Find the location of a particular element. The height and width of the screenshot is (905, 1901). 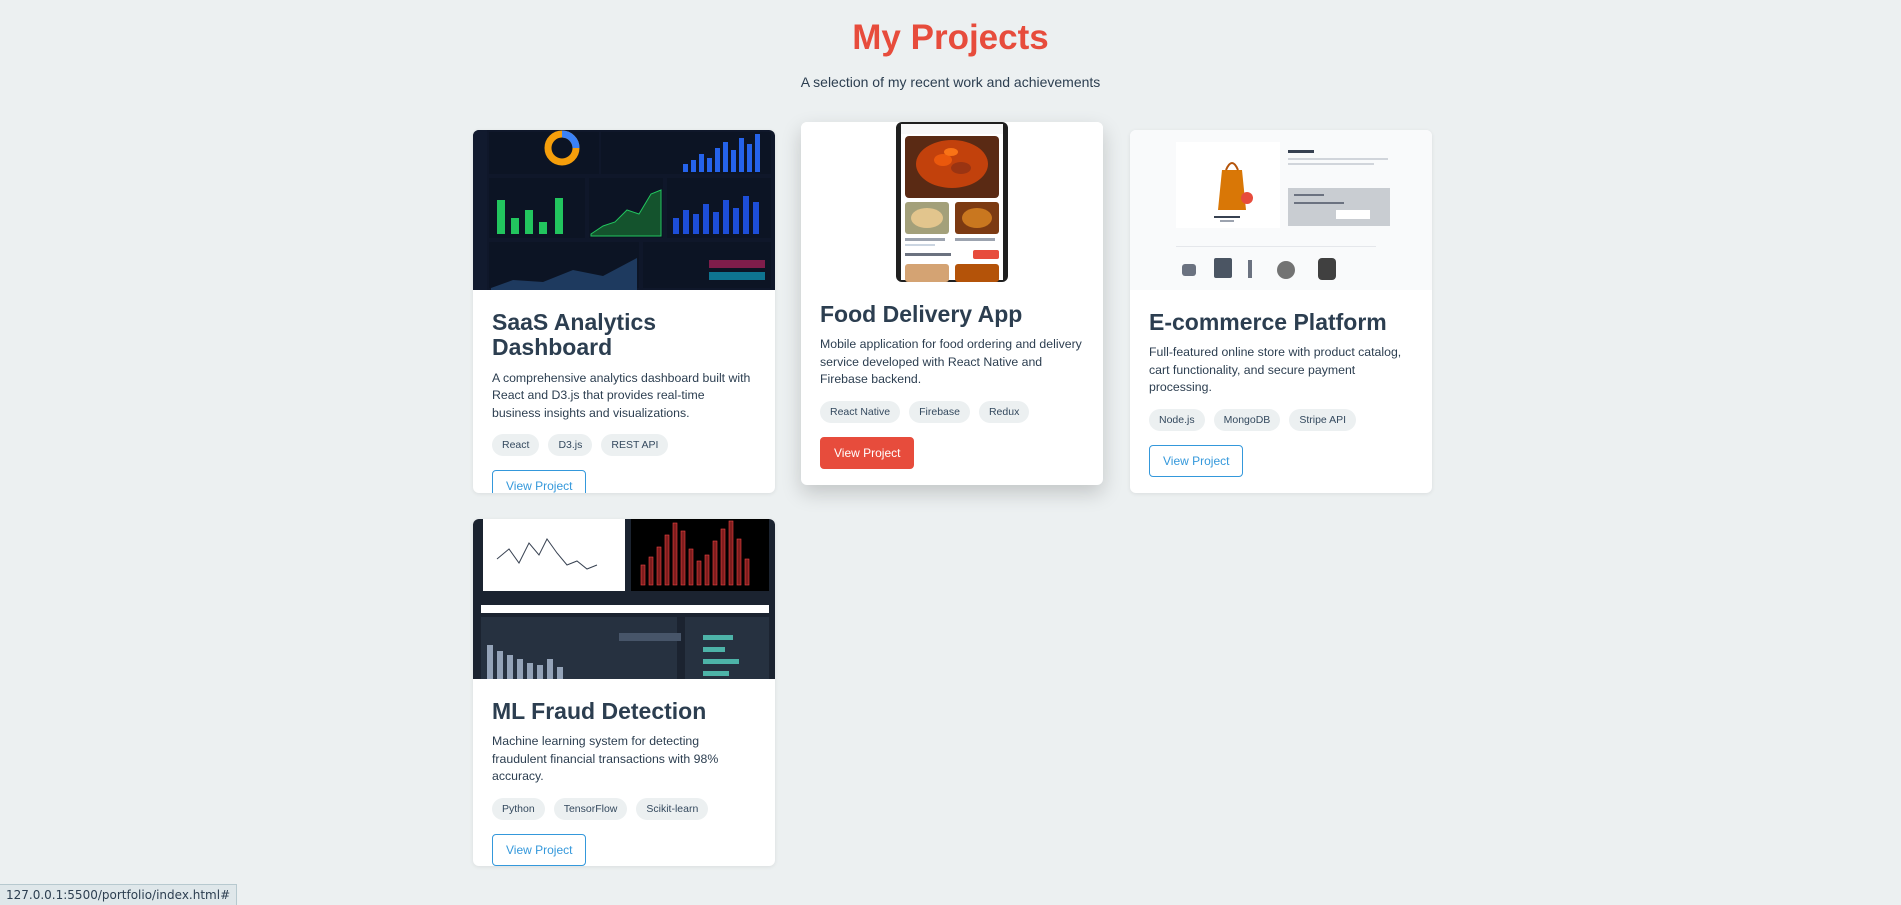

tech-tags: Node.js MongoDB Stripe API is located at coordinates (1281, 419).